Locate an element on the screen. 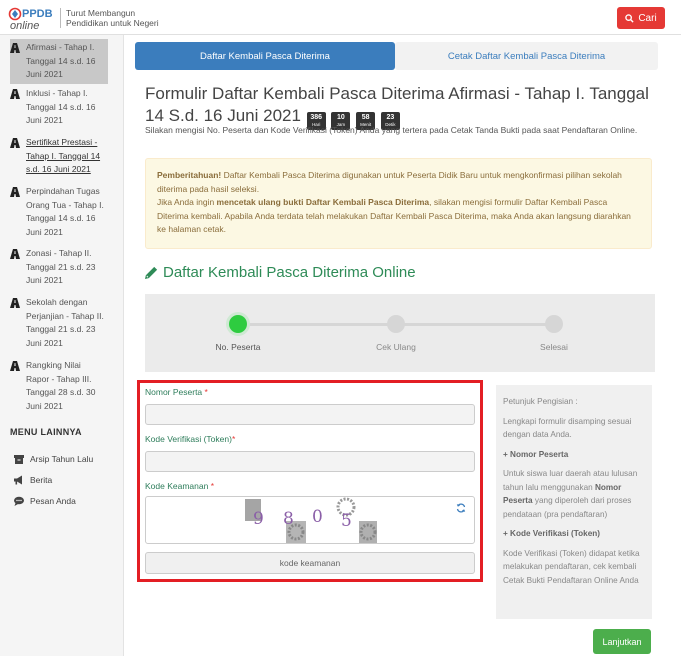  kode-verifikasi-label: Kode Verifikasi (Token)* is located at coordinates (190, 439).